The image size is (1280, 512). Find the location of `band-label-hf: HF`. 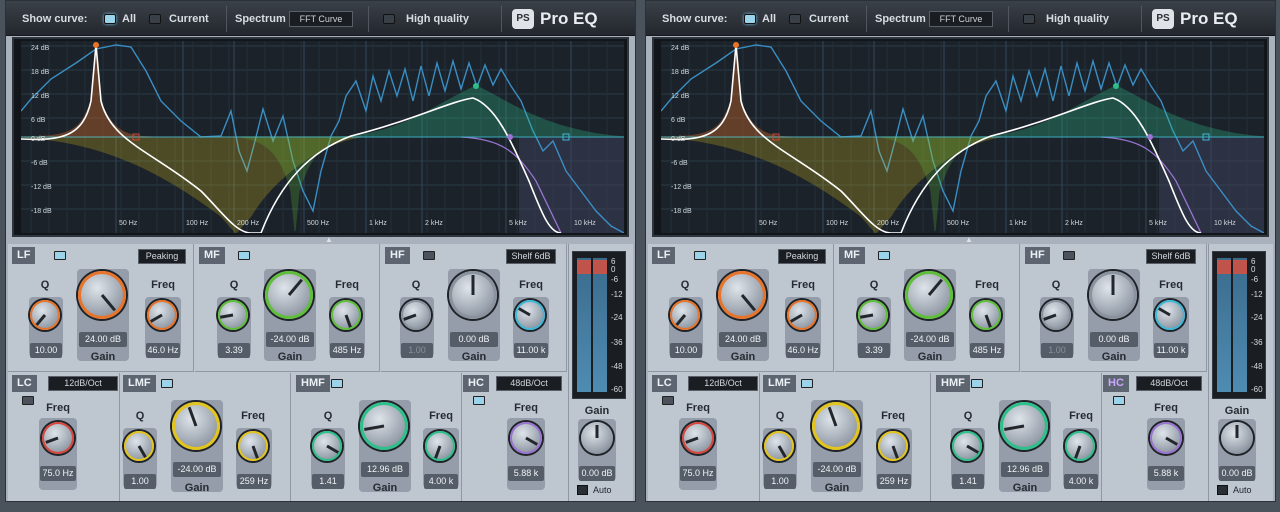

band-label-hf: HF is located at coordinates (1037, 255).